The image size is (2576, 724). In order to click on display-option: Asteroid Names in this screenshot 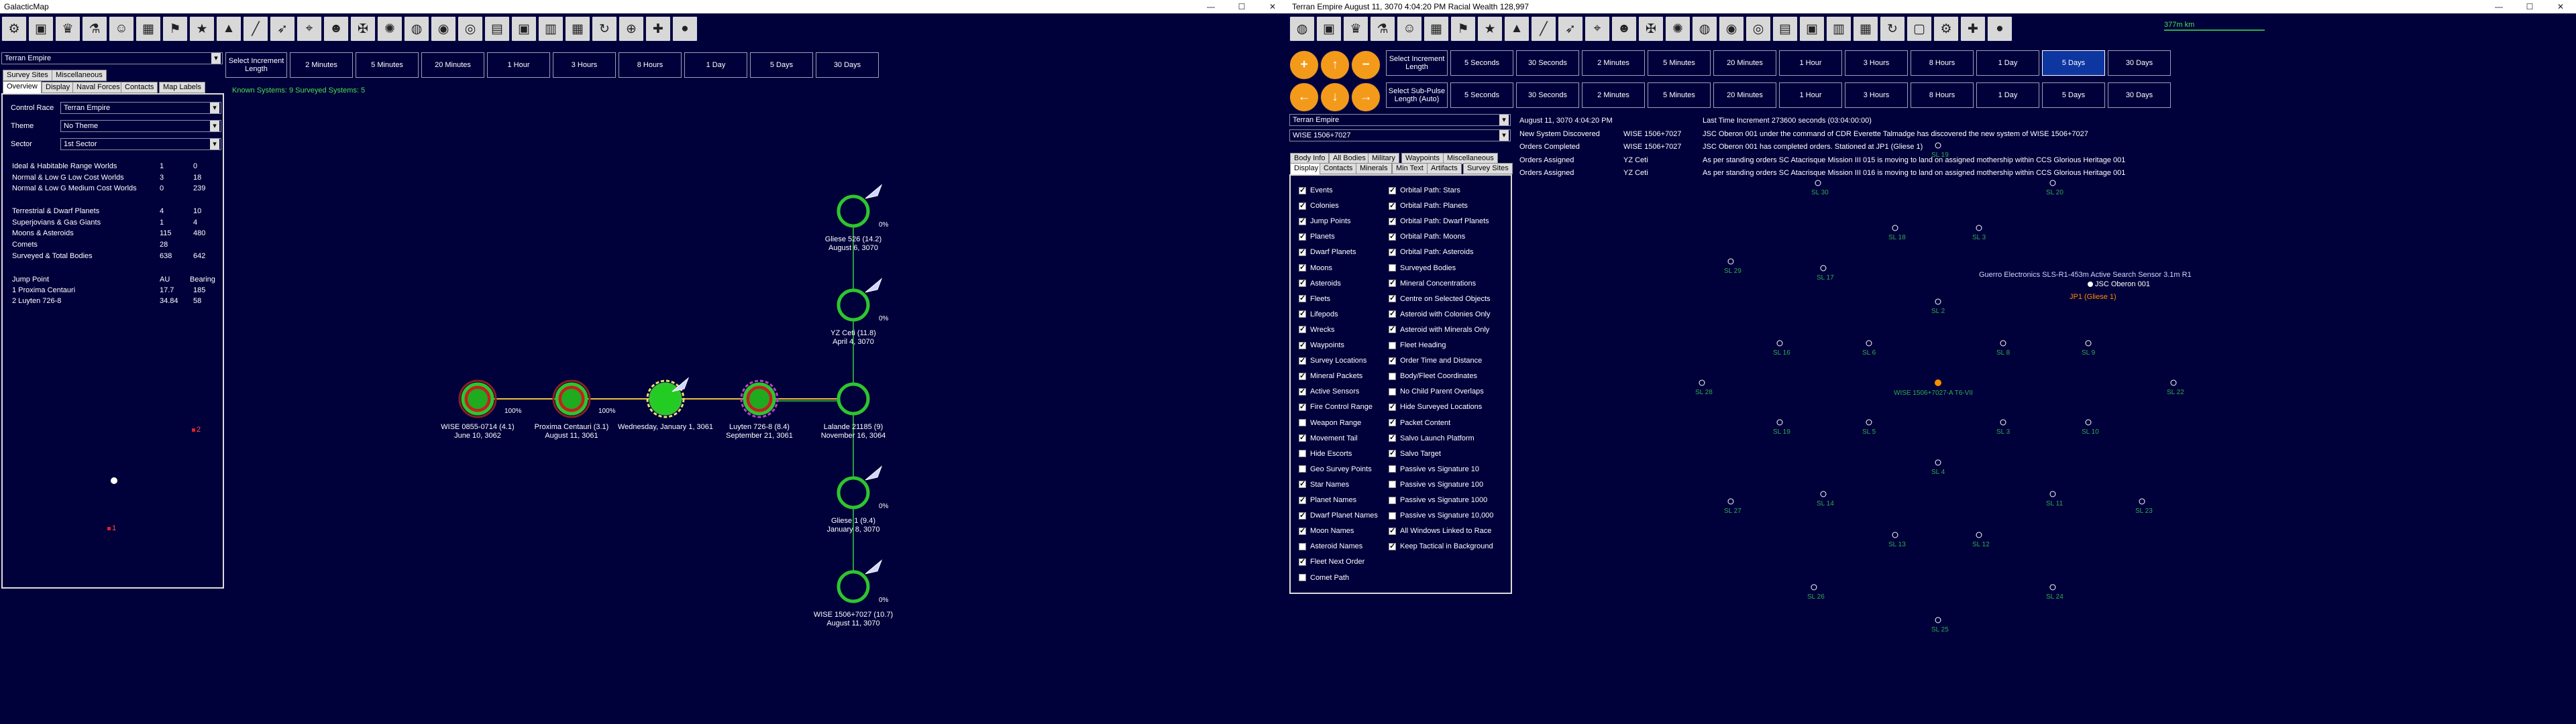, I will do `click(1330, 546)`.